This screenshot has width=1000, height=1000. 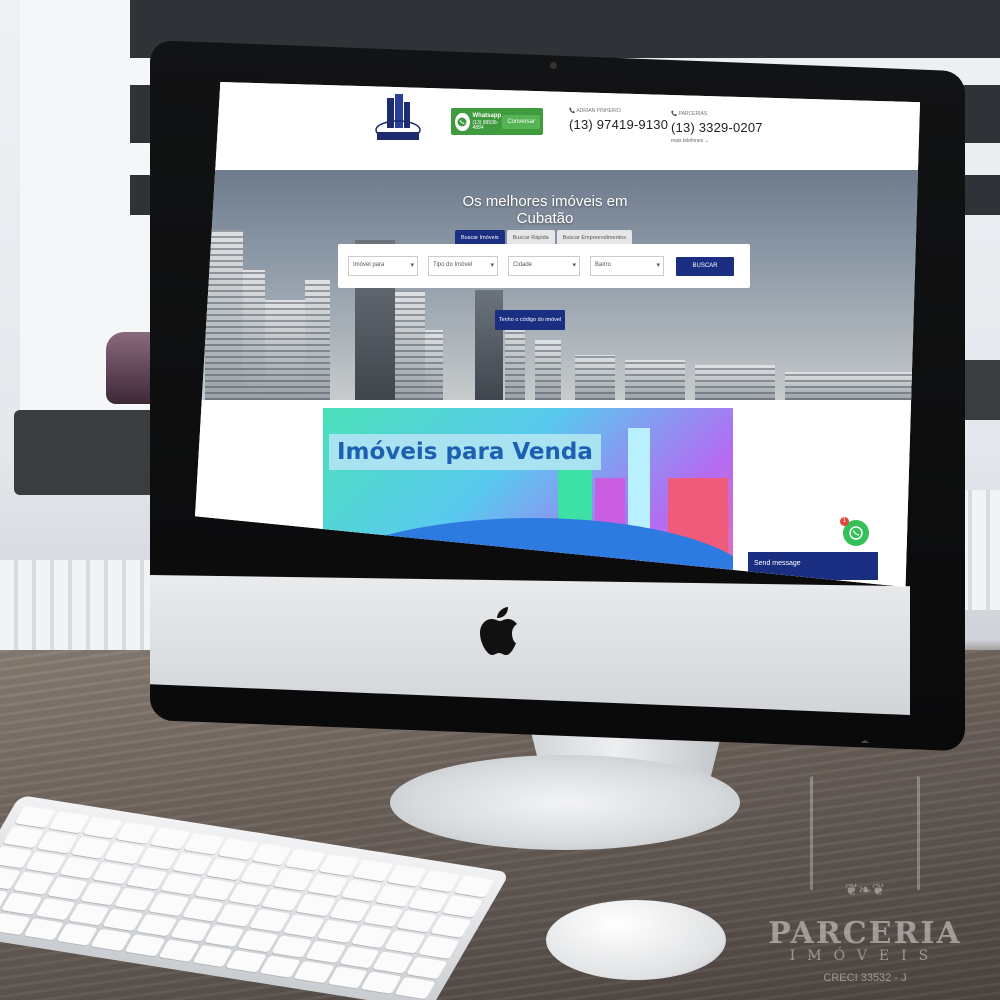 I want to click on parceria-watermark: ❦❧❦ PARCERIA IMÓVEIS CRECI 33532 - J, so click(x=865, y=865).